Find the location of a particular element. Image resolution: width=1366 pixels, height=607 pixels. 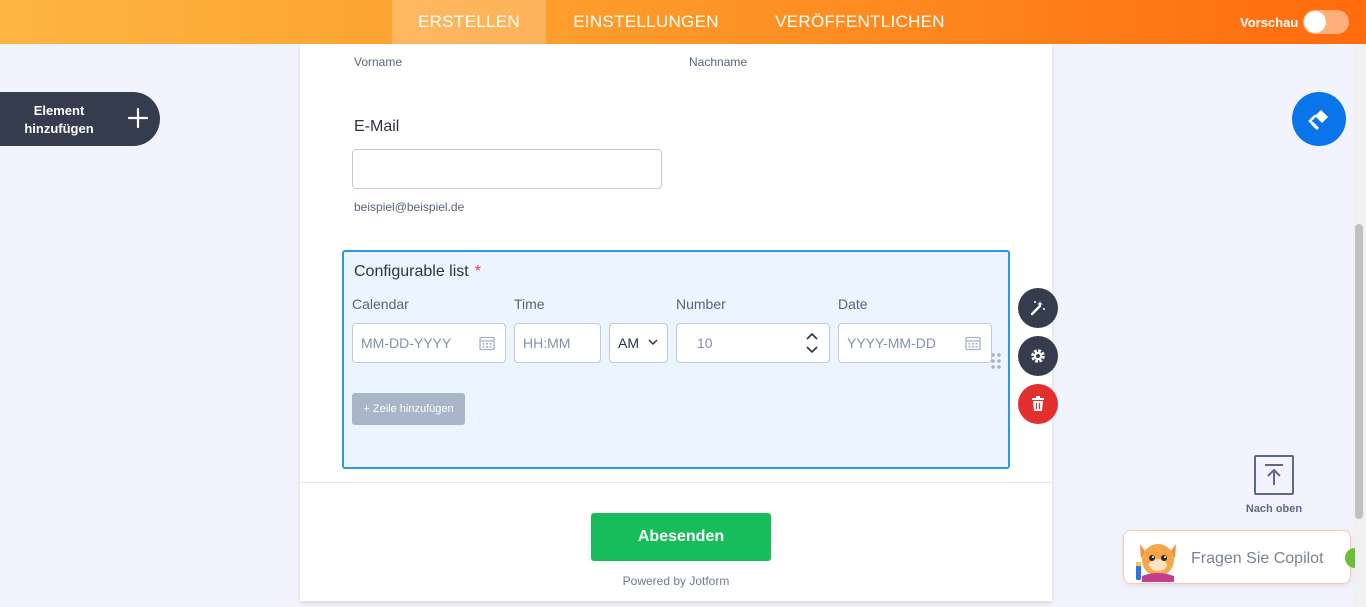

preview-toggle is located at coordinates (1326, 22).